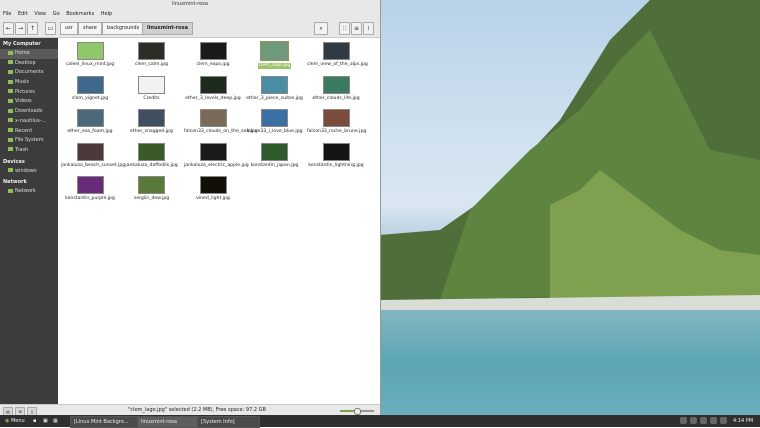 The width and height of the screenshot is (760, 428). Describe the element at coordinates (213, 55) in the screenshot. I see `file-item: clem_expo.jpg` at that location.